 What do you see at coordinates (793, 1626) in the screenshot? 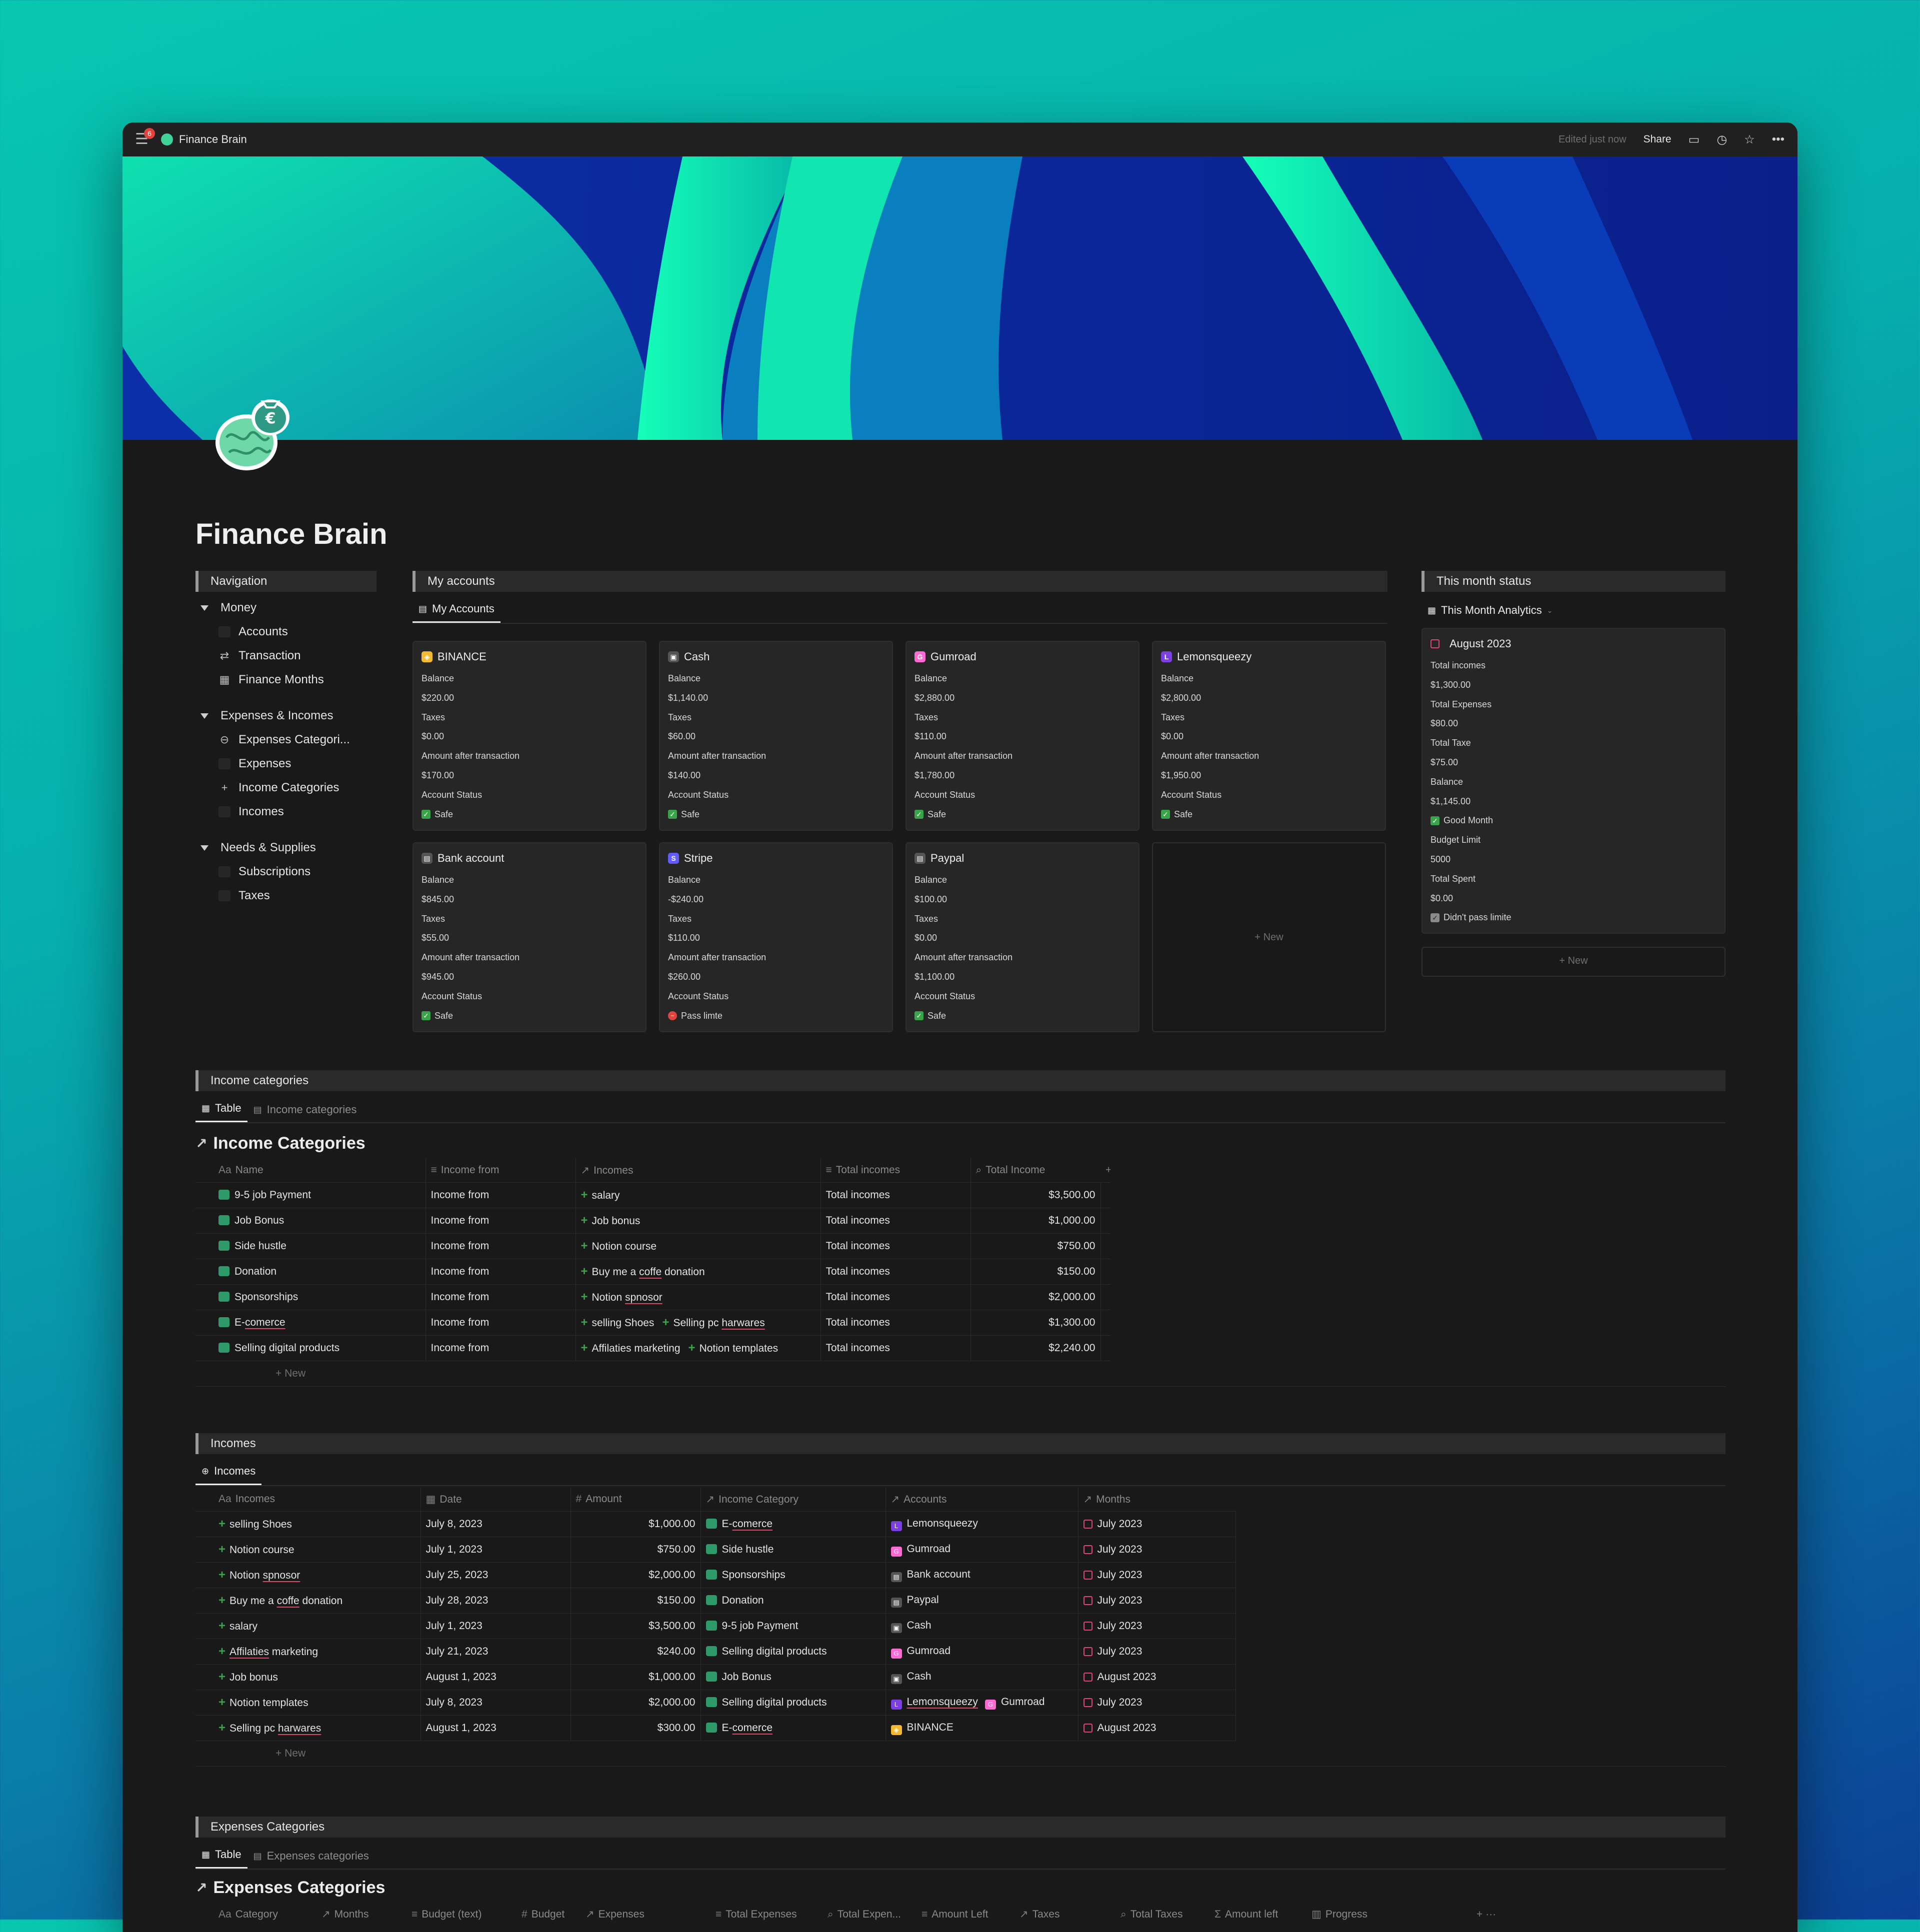
I see `income-category-cell: 9-5 job Payment` at bounding box center [793, 1626].